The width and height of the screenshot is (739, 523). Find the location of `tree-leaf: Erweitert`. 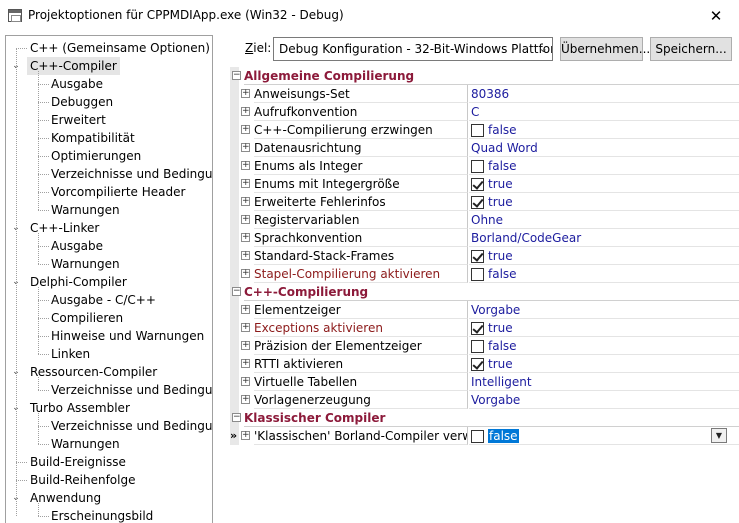

tree-leaf: Erweitert is located at coordinates (78, 120).